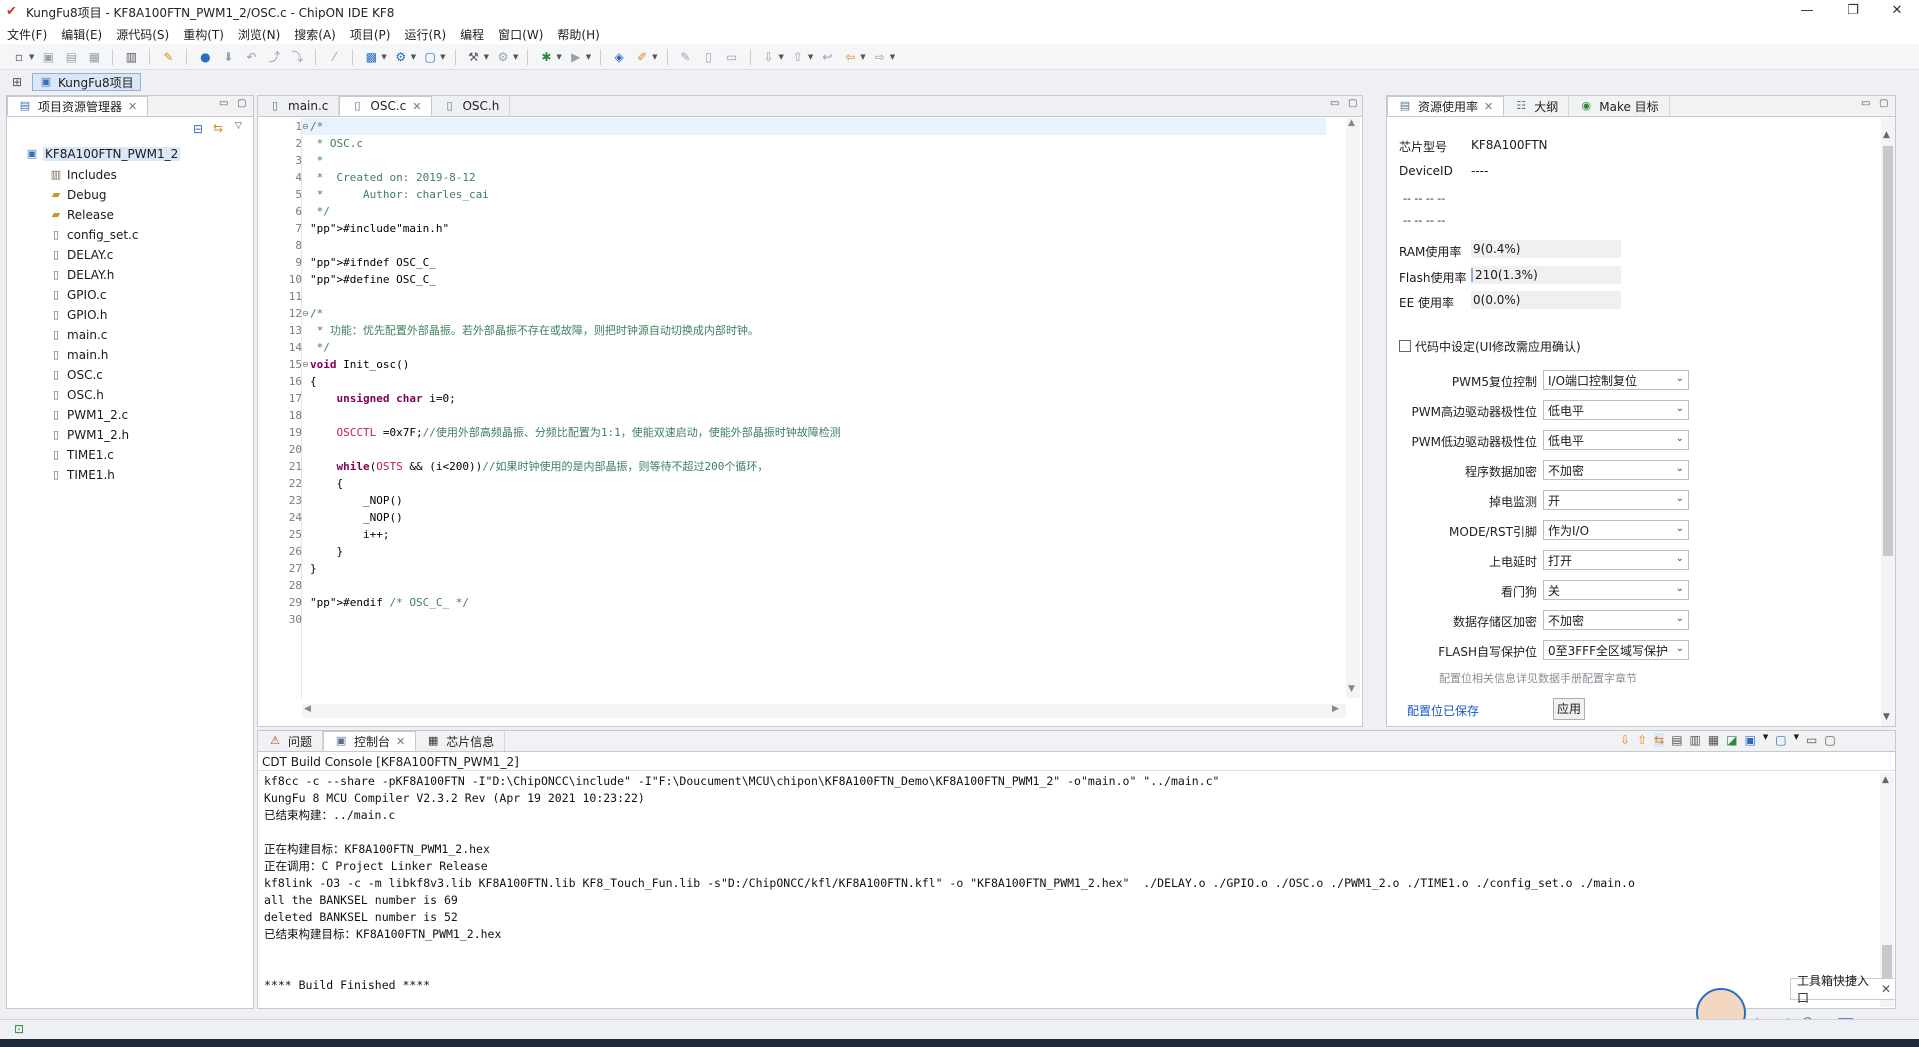 The image size is (1919, 1047). What do you see at coordinates (461, 741) in the screenshot?
I see `tab-chip-info: ▦ 芯片信息` at bounding box center [461, 741].